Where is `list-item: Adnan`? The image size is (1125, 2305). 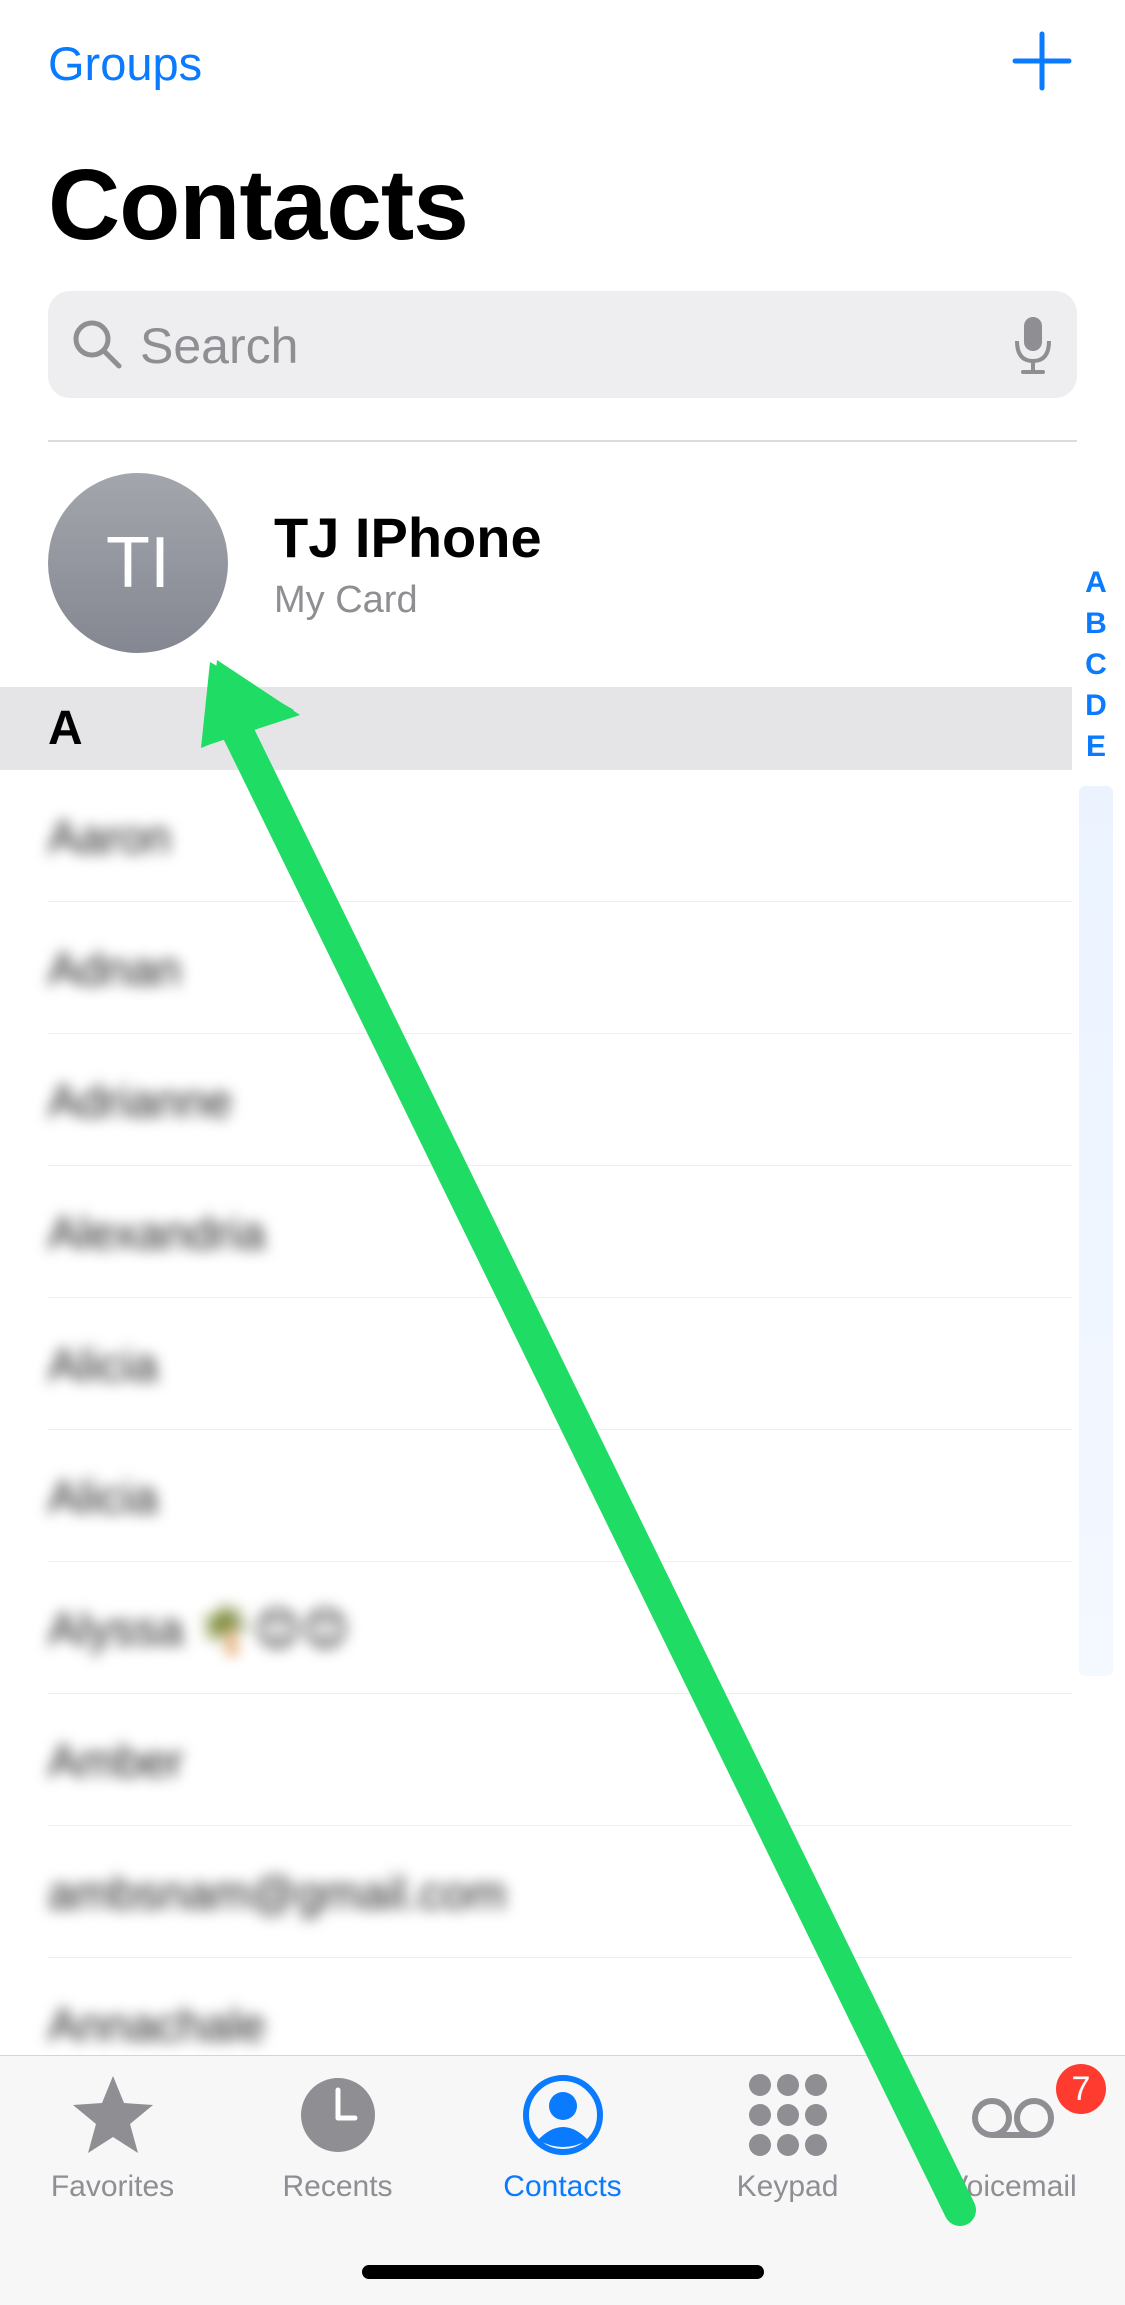
list-item: Adnan is located at coordinates (536, 968).